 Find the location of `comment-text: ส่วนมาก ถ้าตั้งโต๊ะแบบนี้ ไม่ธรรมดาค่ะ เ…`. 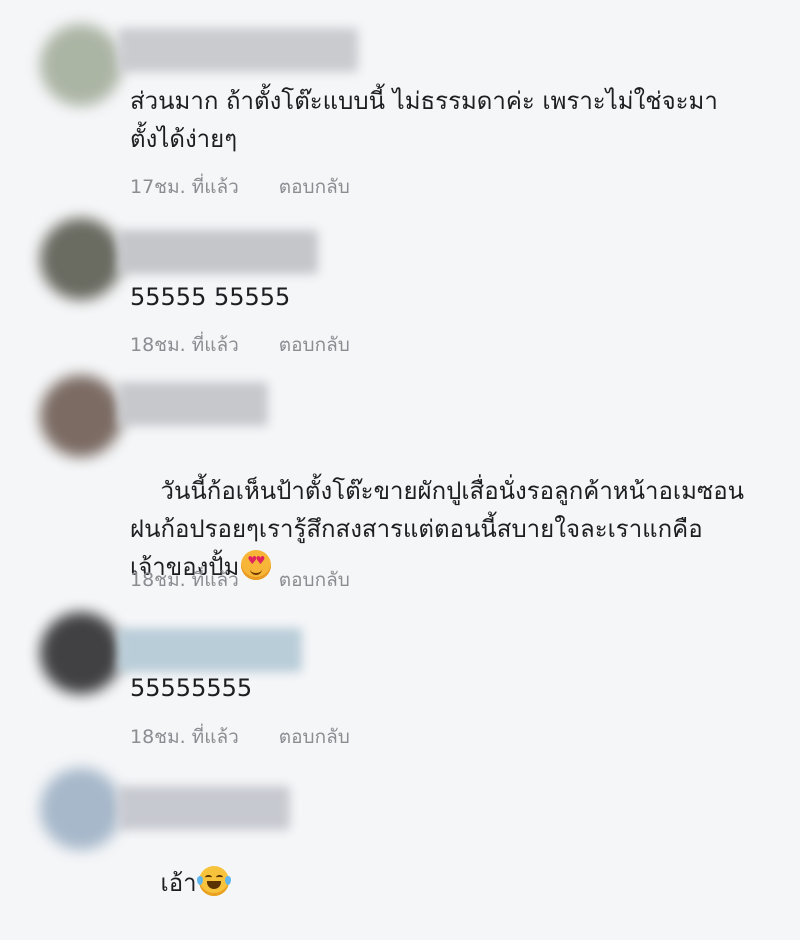

comment-text: ส่วนมาก ถ้าตั้งโต๊ะแบบนี้ ไม่ธรรมดาค่ะ เ… is located at coordinates (424, 120).